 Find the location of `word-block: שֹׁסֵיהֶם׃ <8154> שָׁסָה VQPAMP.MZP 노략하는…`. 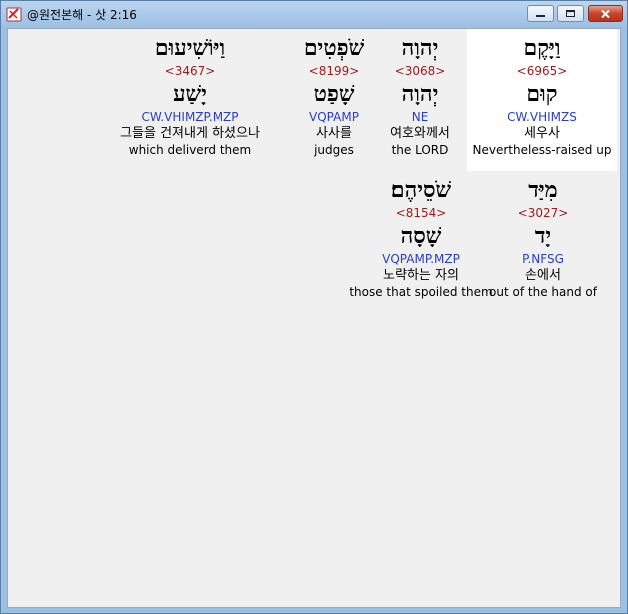

word-block: שֹׁסֵיהֶם׃ <8154> שָׁסָה VQPAMP.MZP 노략하는… is located at coordinates (421, 235).